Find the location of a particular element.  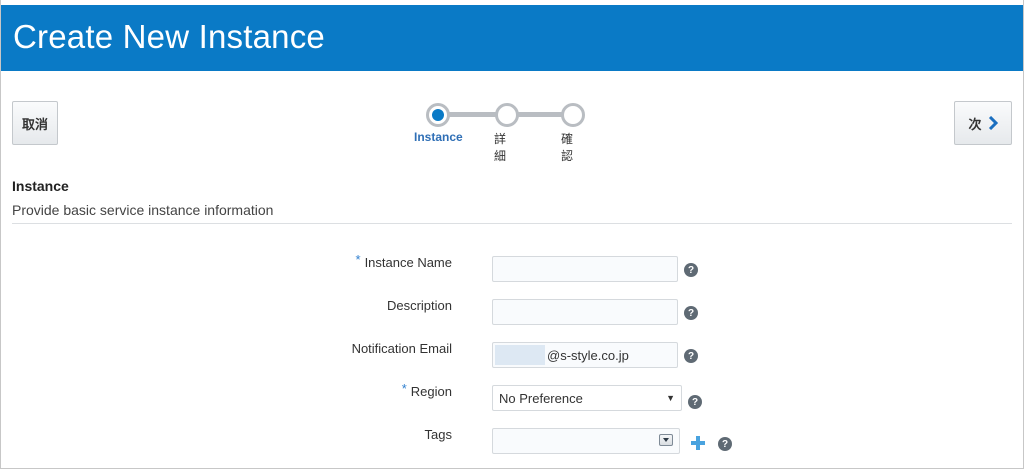

next-button: 次 is located at coordinates (983, 123).